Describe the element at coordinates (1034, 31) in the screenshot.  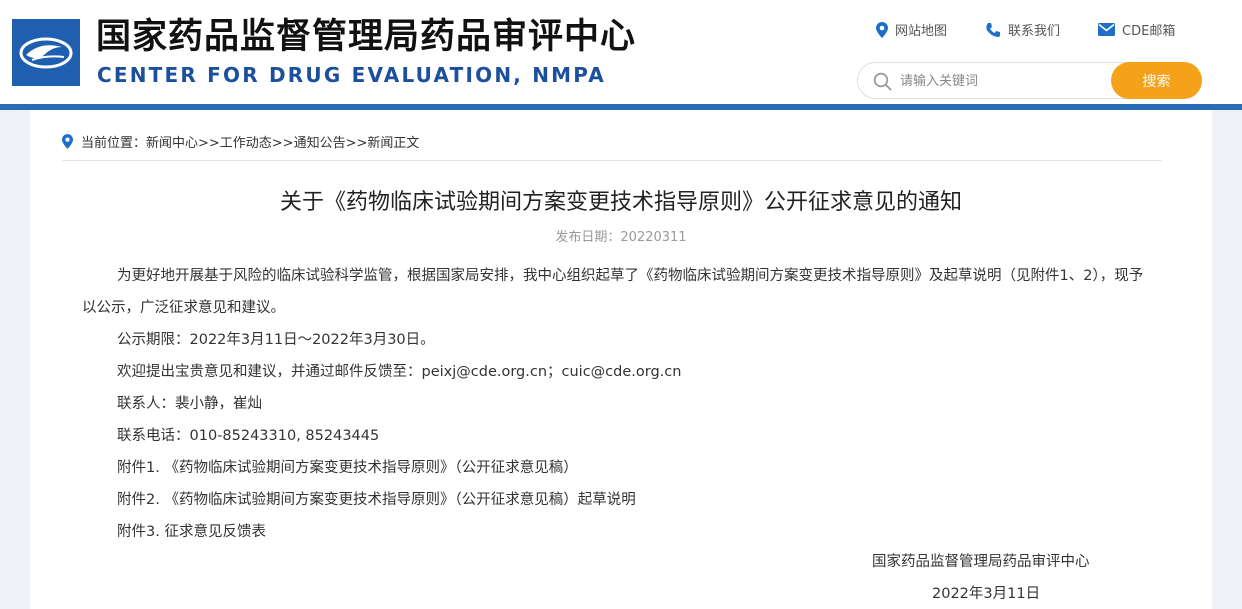
I see `contact-us-label: 联系我们` at that location.